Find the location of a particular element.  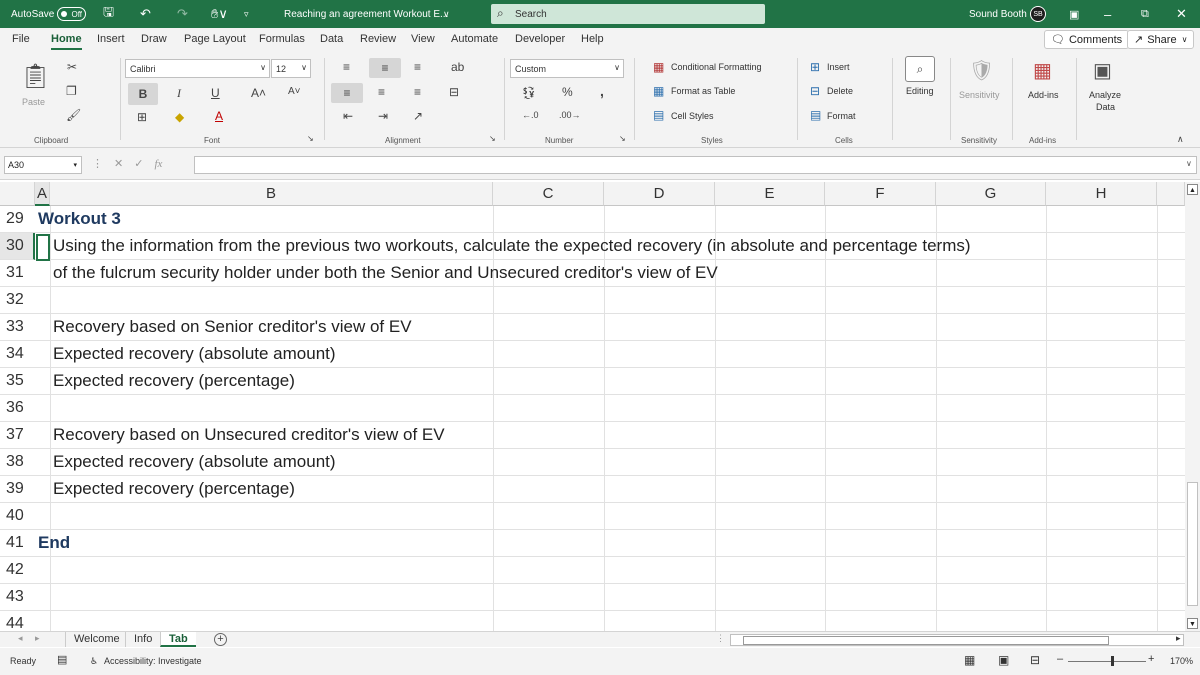

page-layout-view-icon: ▣ is located at coordinates (1003, 660).